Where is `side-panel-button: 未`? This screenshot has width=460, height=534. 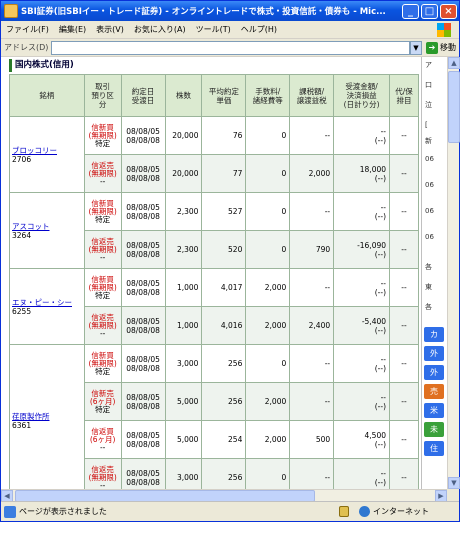
side-panel-button: 未 is located at coordinates (434, 429).